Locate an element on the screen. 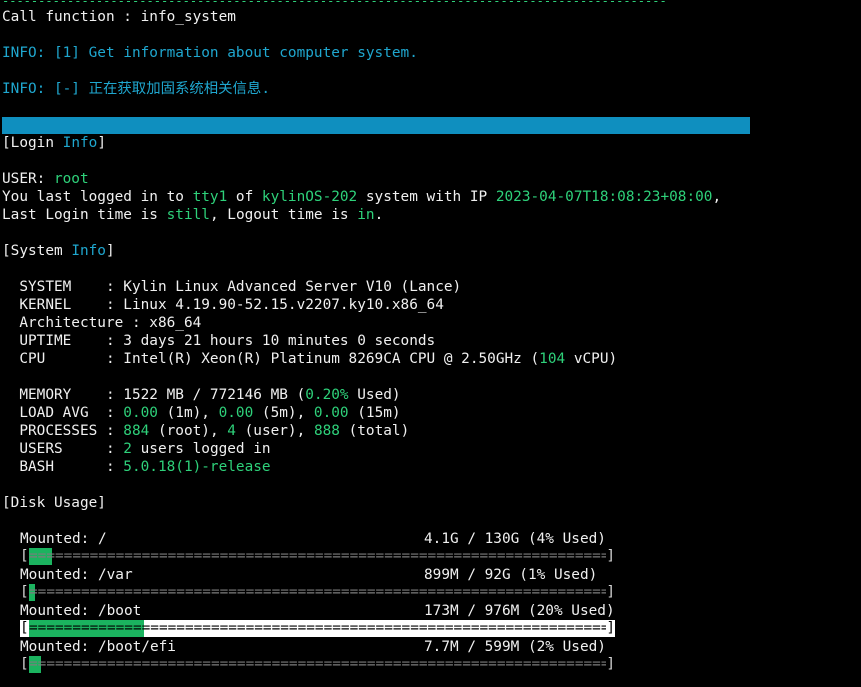 The image size is (861, 687). disk-mount-label: Mounted: / is located at coordinates (63, 539).